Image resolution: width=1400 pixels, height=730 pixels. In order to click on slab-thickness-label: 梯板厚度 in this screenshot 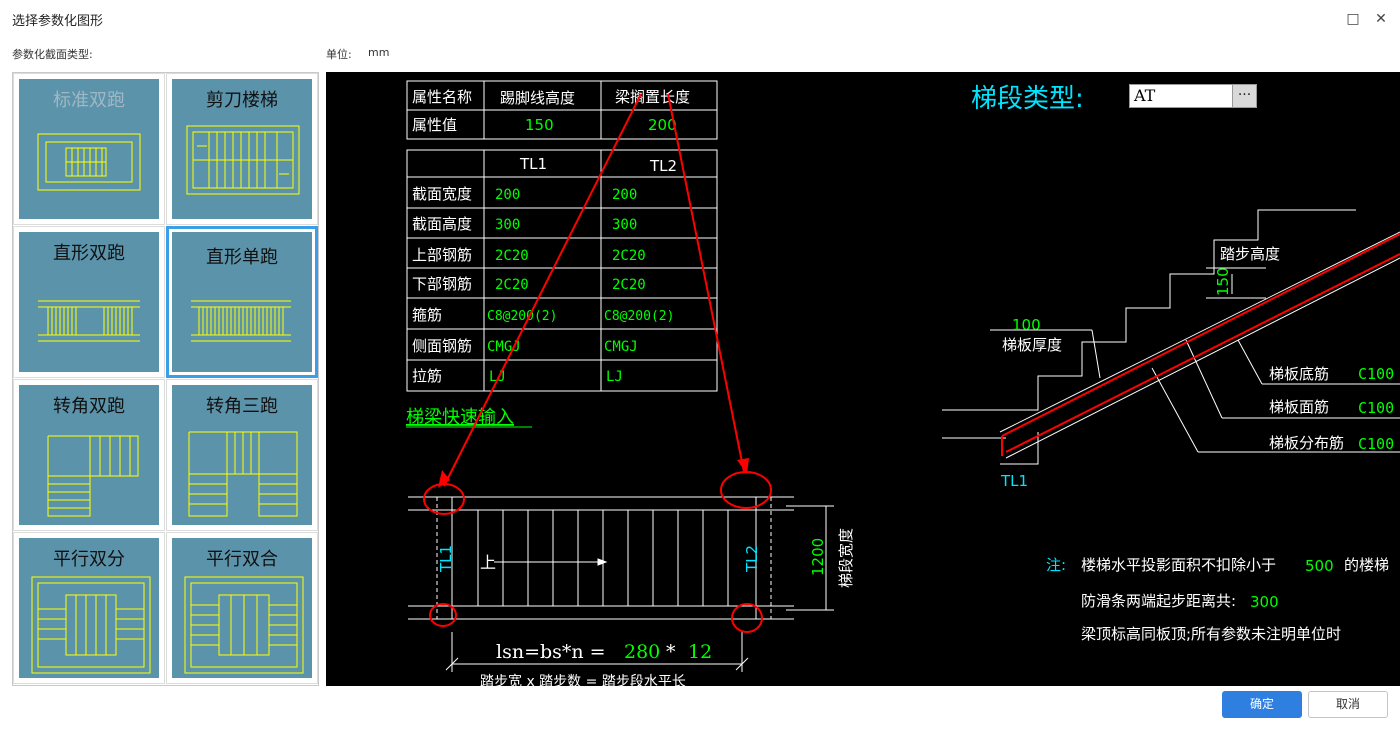, I will do `click(1032, 345)`.